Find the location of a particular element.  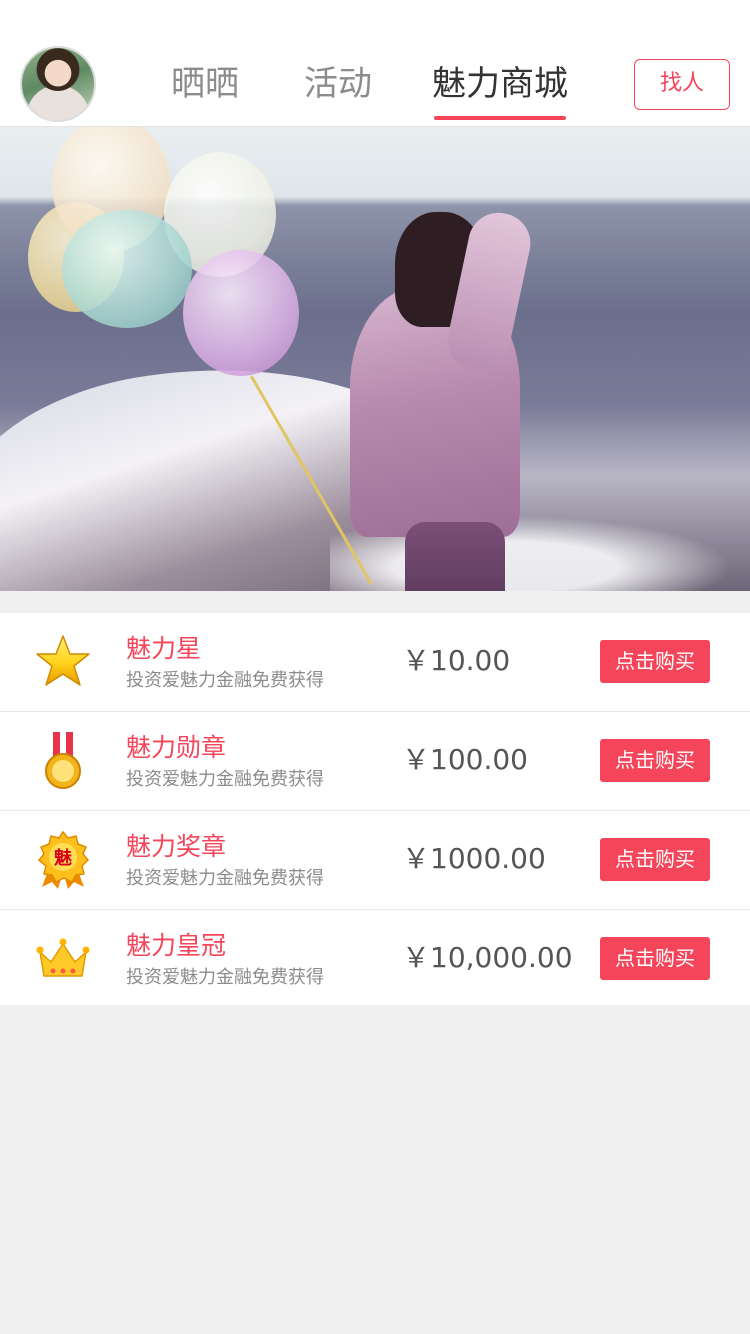

product-price: ￥100.00 is located at coordinates (465, 759).